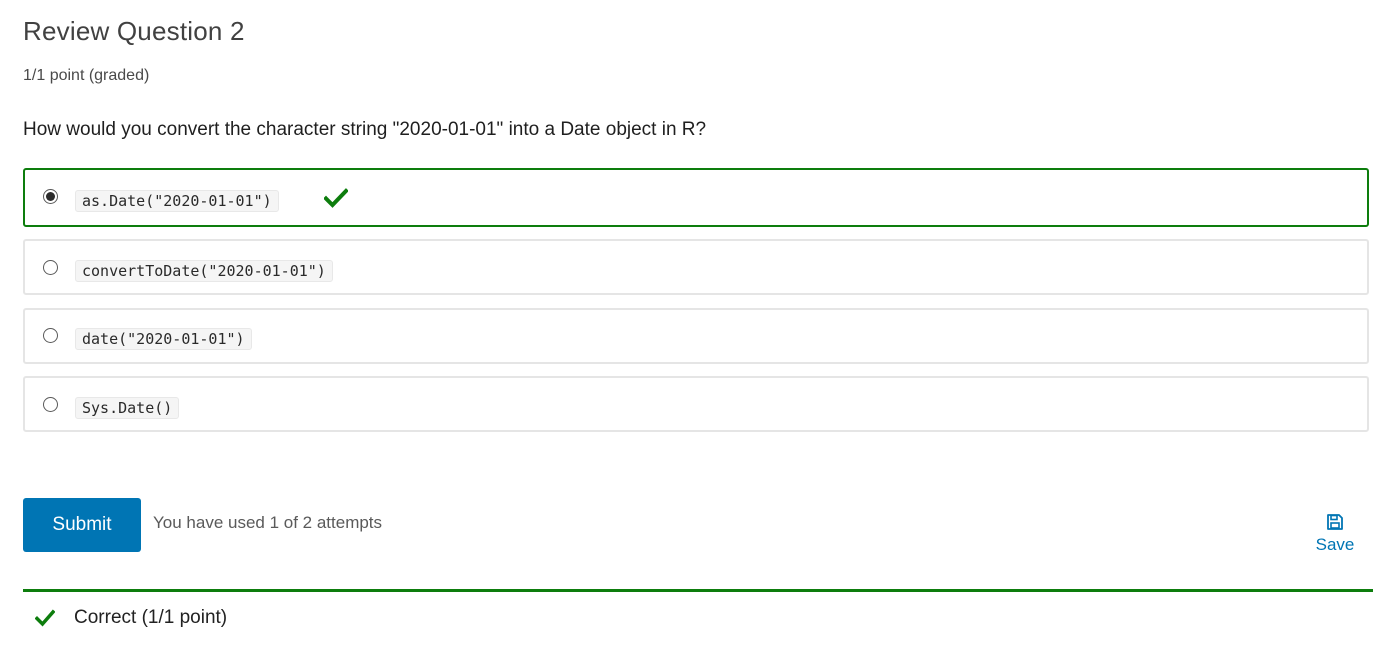 This screenshot has height=661, width=1384. Describe the element at coordinates (134, 31) in the screenshot. I see `page-title: Review Question 2` at that location.